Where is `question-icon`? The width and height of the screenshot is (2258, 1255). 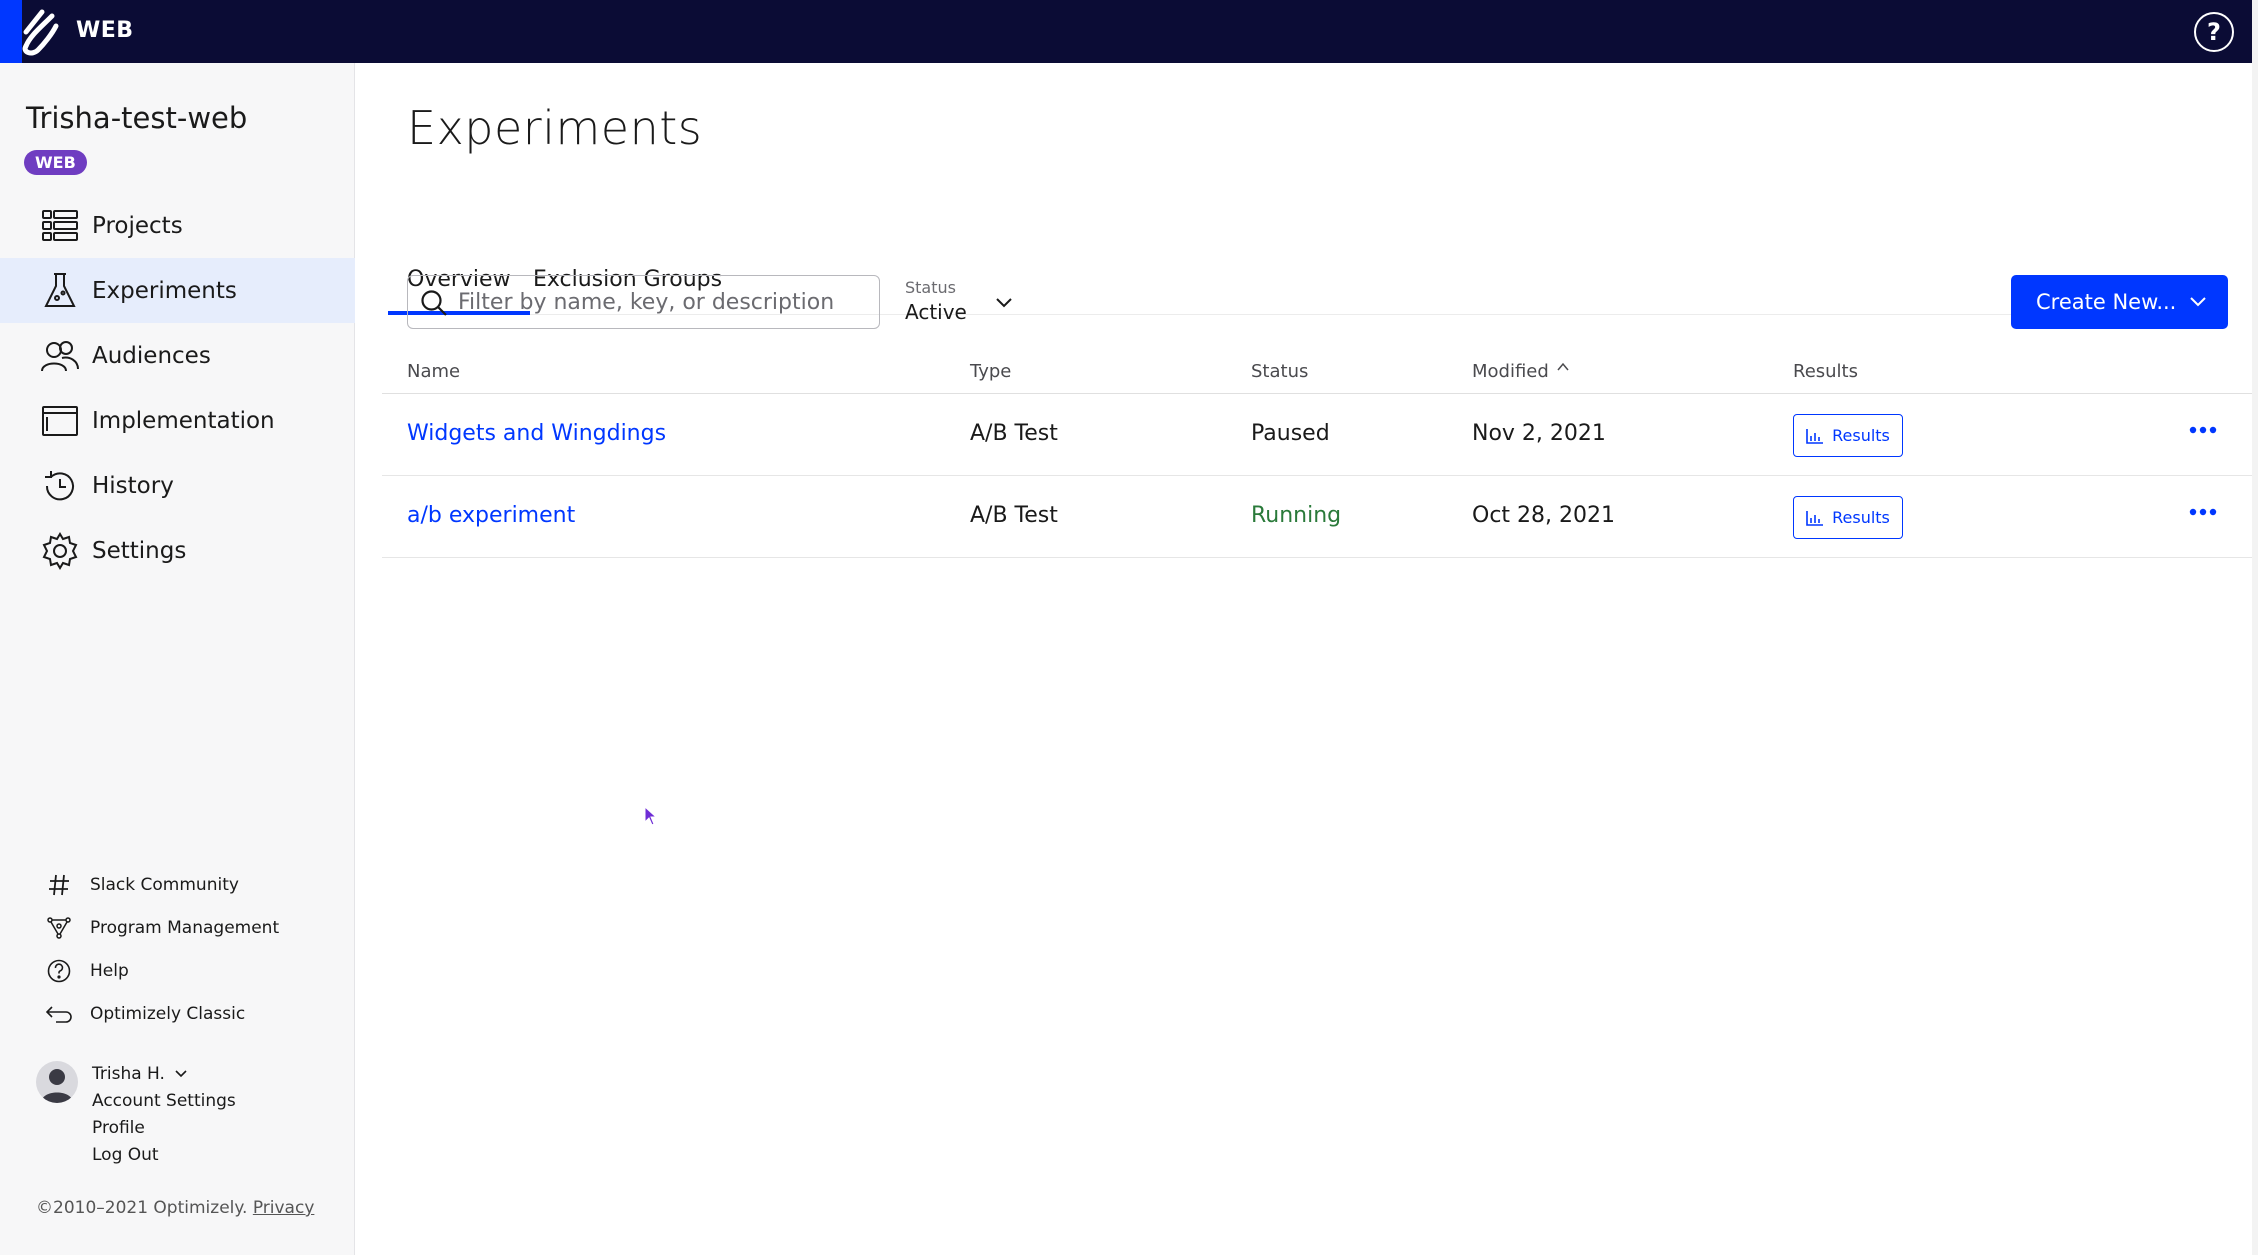
question-icon is located at coordinates (59, 971).